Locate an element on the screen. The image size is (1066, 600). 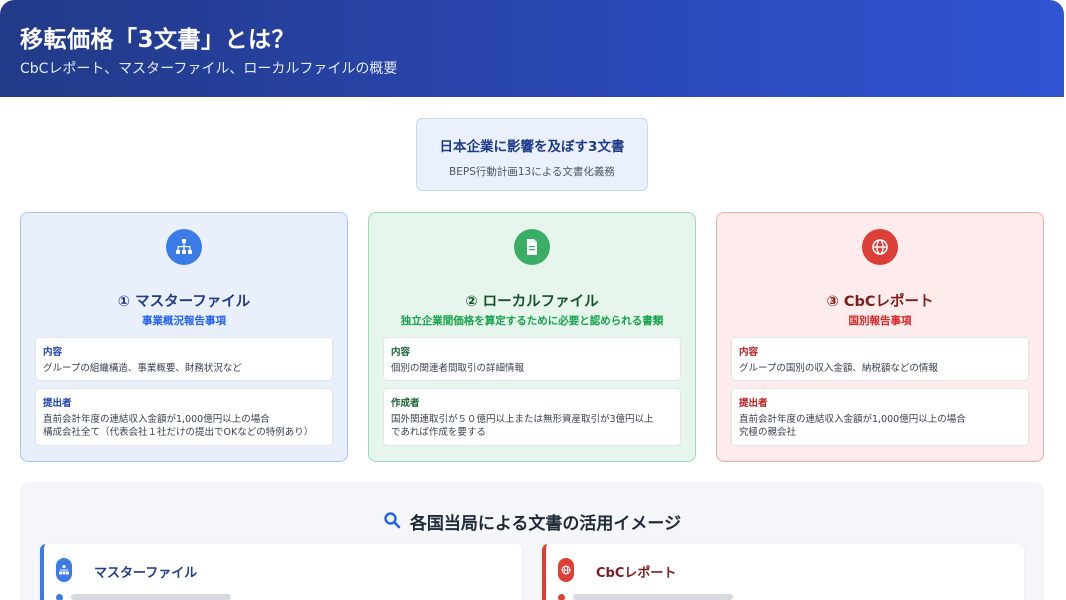
cbc-report-subtitle: 国別報告事項 is located at coordinates (880, 321).